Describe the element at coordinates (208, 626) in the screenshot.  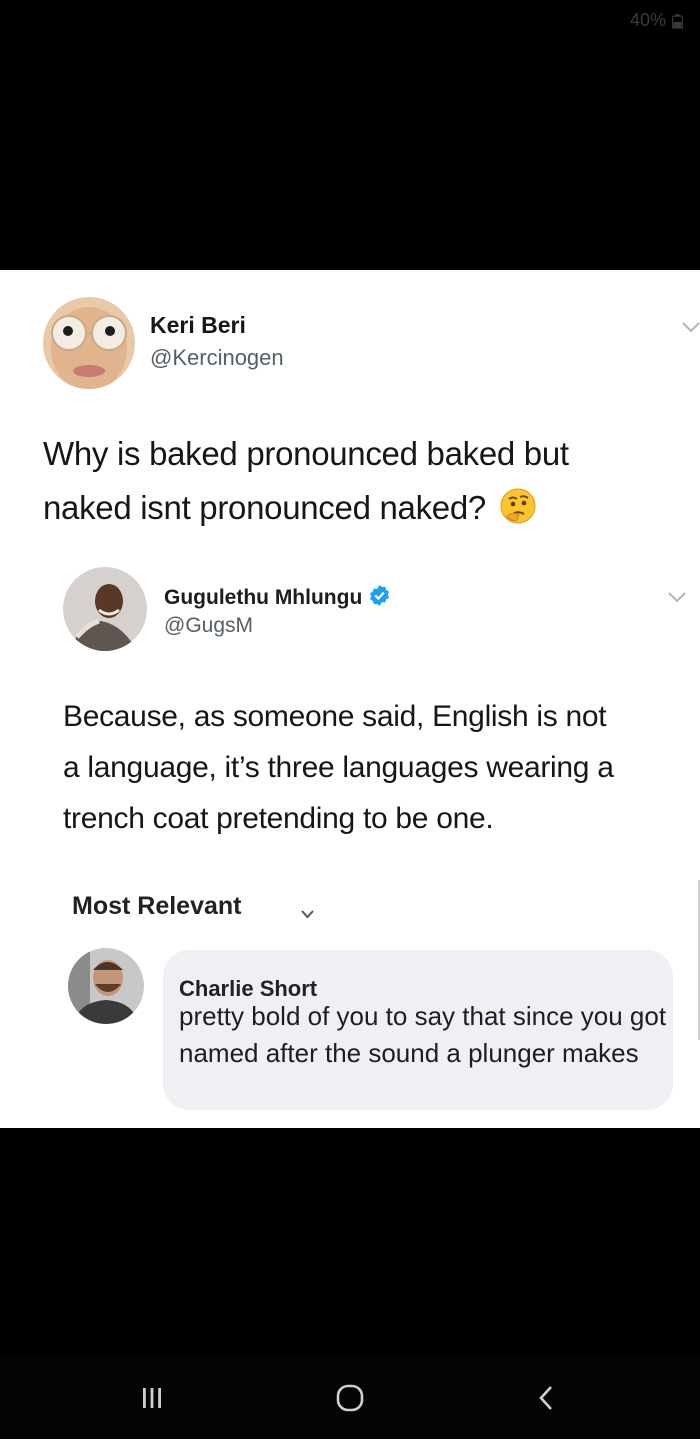
I see `reply-author-handle: @GugsM` at that location.